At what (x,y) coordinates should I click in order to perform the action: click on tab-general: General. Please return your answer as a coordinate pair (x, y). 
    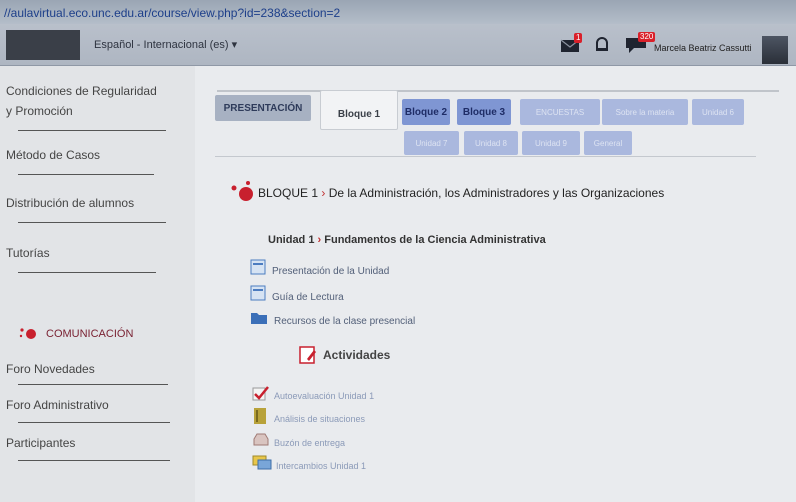
    Looking at the image, I should click on (608, 143).